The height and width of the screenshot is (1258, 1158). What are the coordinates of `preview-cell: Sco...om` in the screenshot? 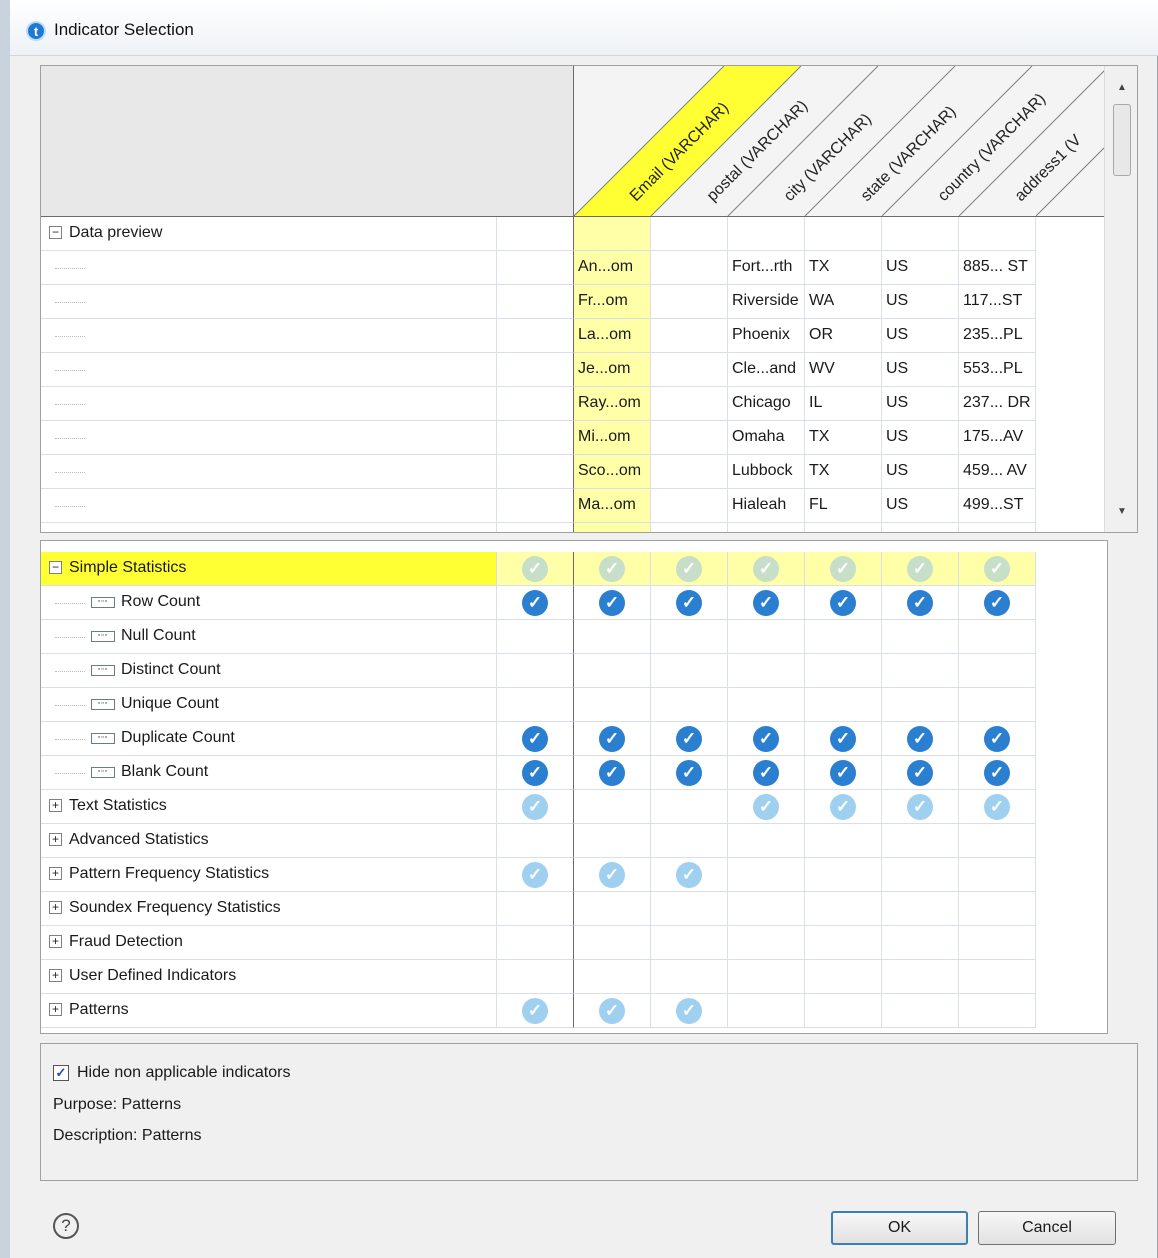 It's located at (612, 472).